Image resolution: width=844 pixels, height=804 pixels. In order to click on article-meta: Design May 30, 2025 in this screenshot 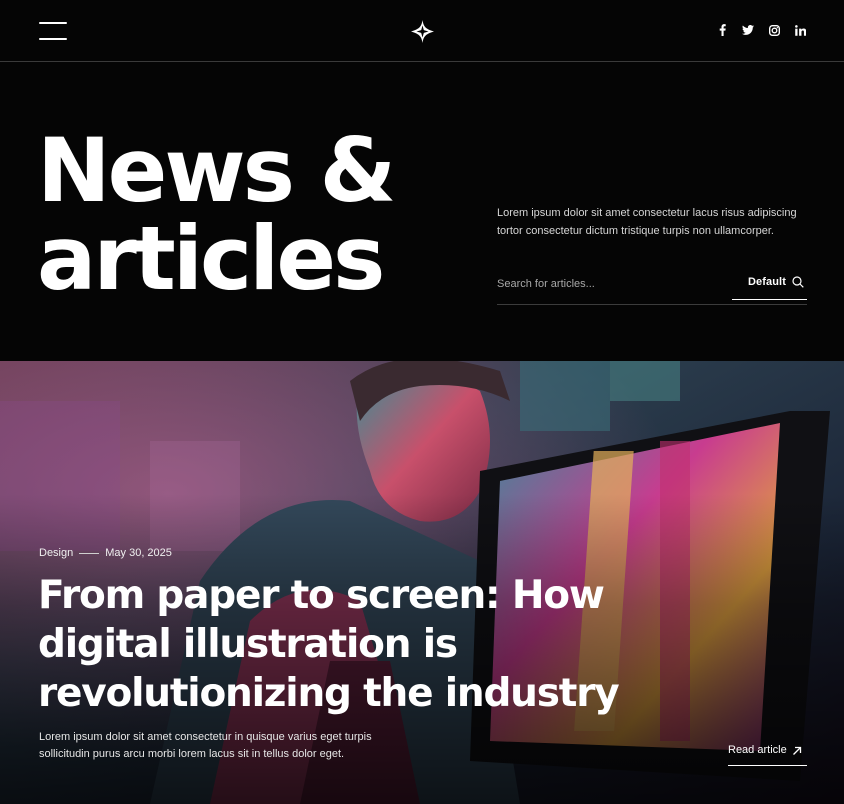, I will do `click(105, 553)`.